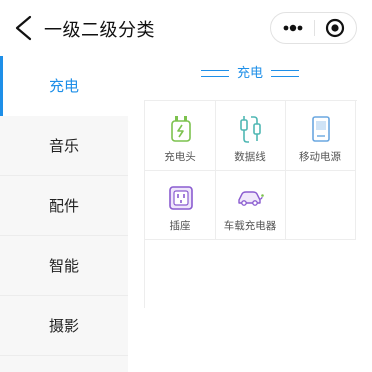  Describe the element at coordinates (23, 28) in the screenshot. I see `back-arrow-icon` at that location.